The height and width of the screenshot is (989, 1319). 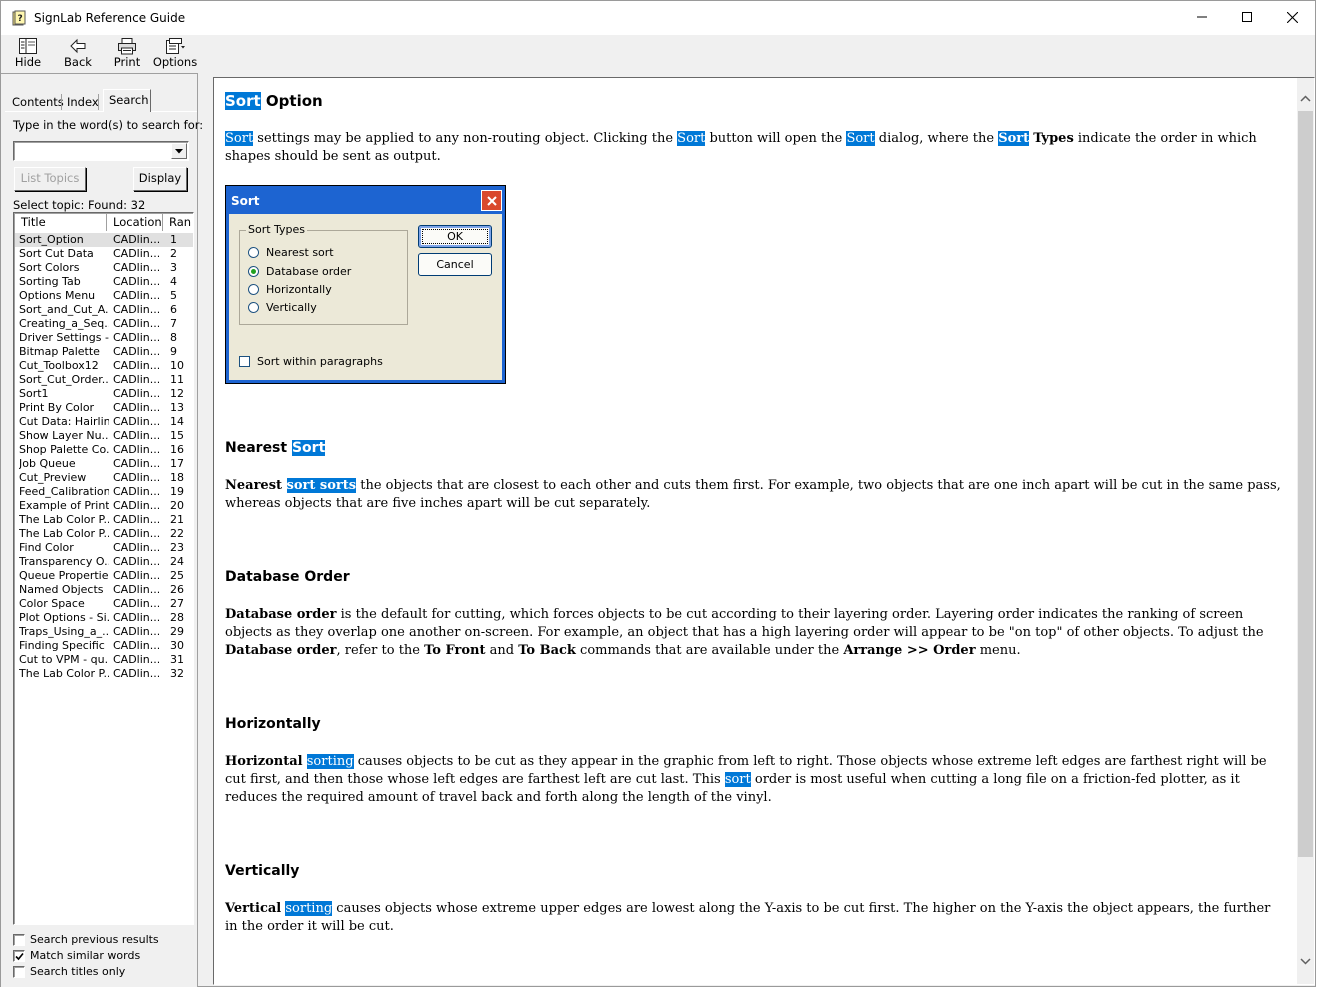 I want to click on close-button, so click(x=1292, y=17).